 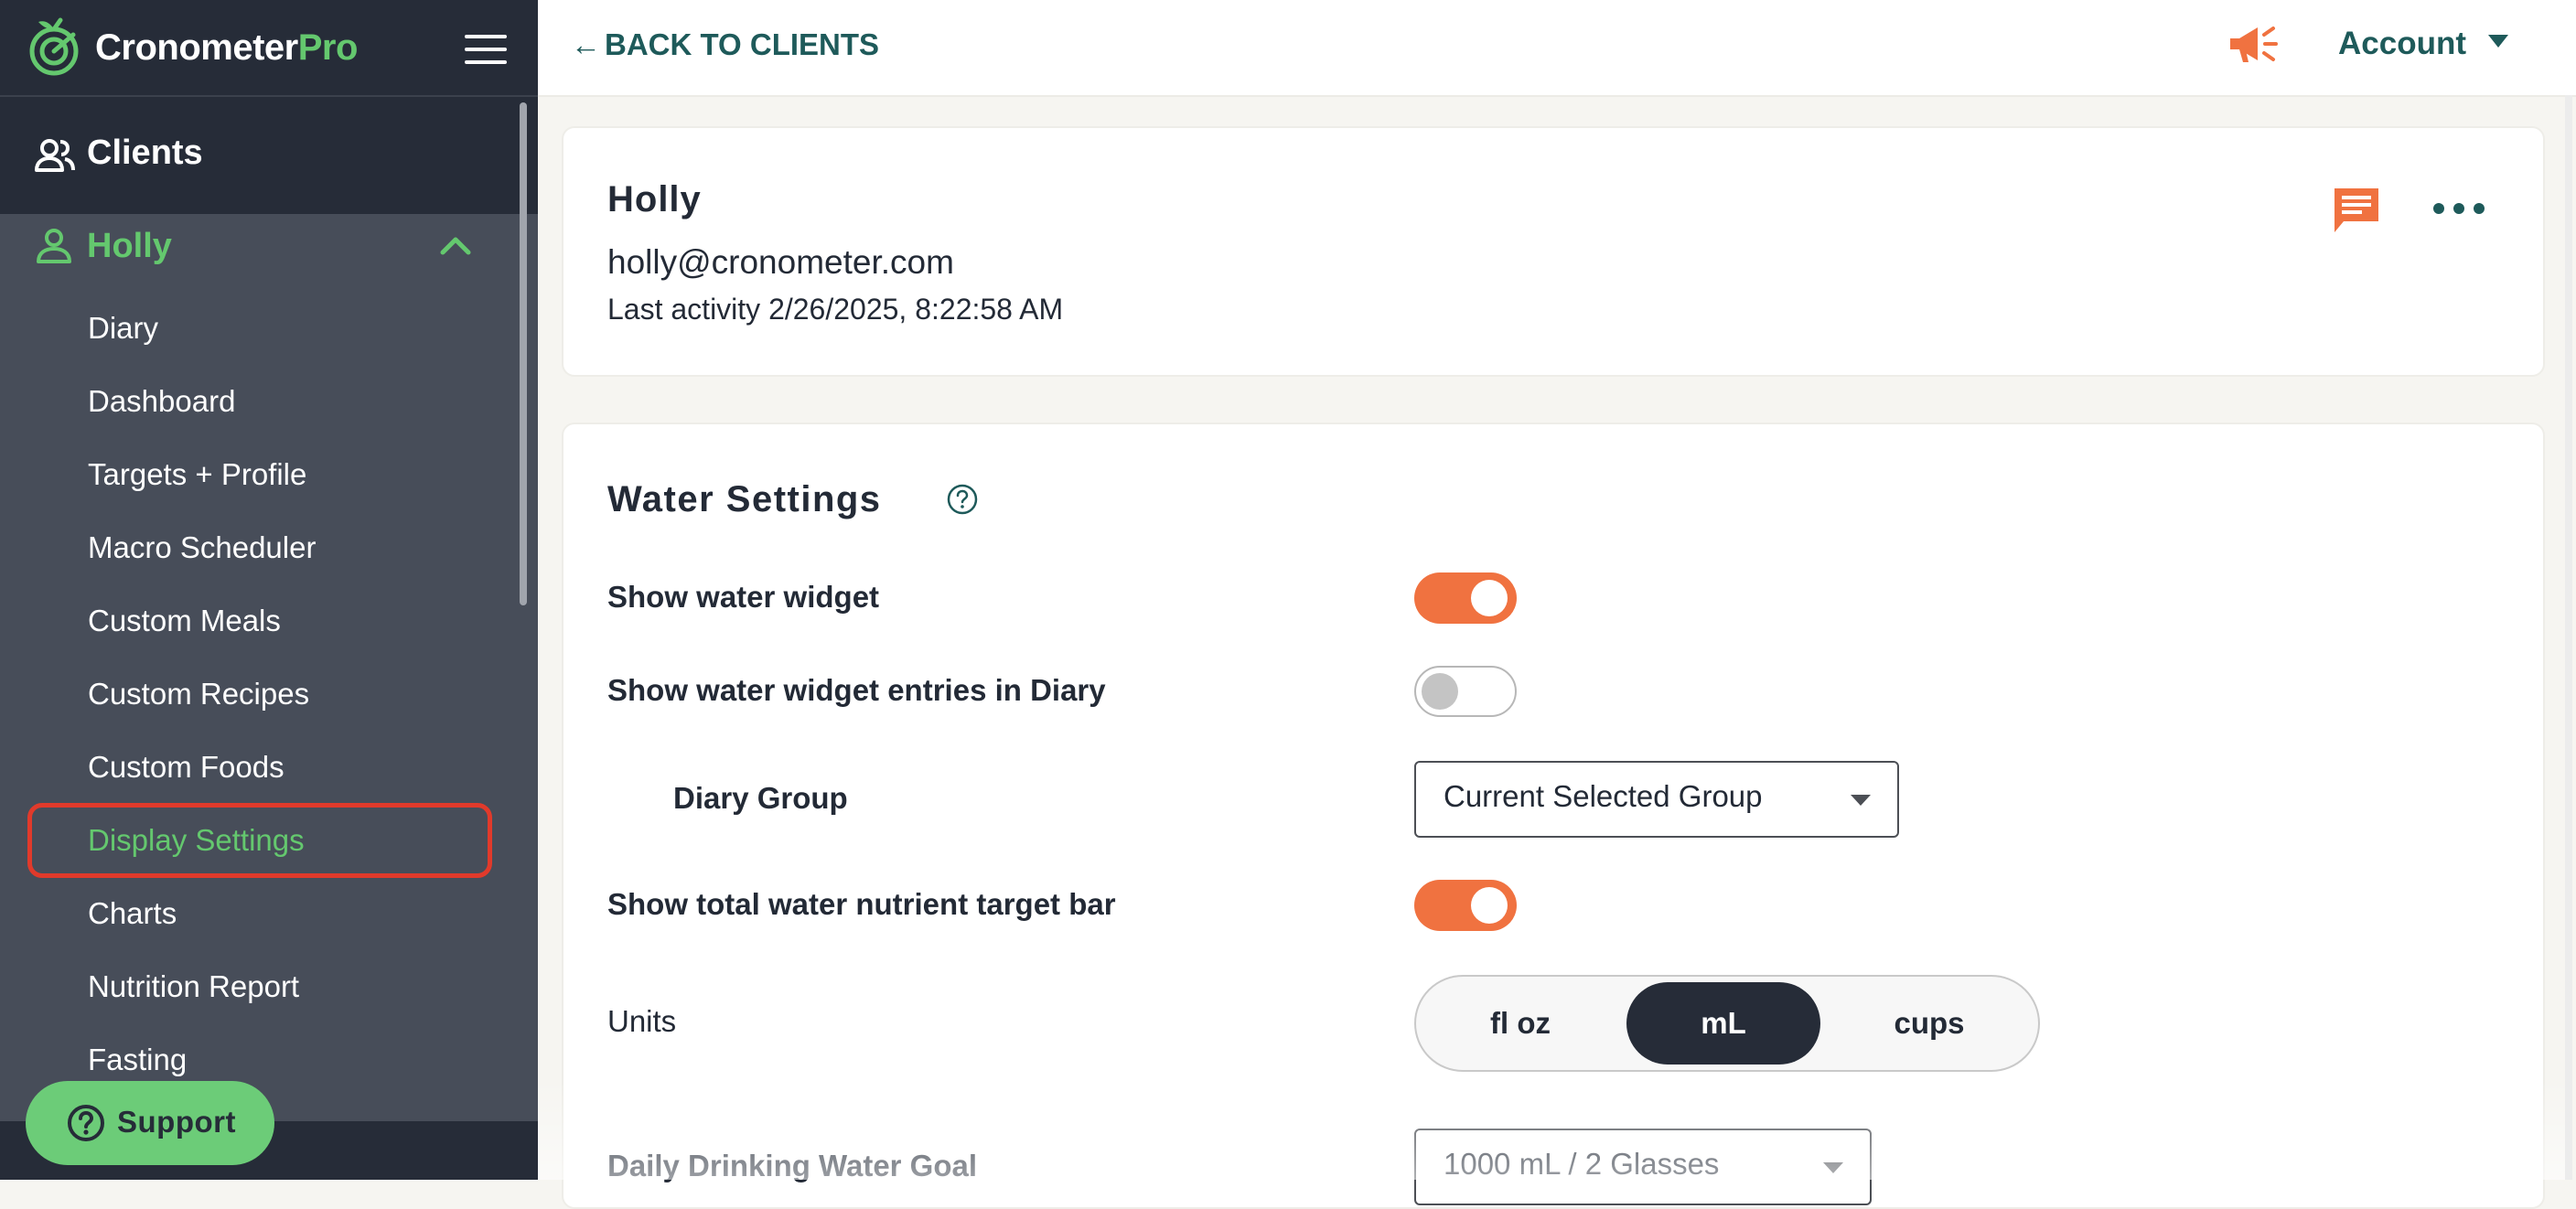 What do you see at coordinates (523, 354) in the screenshot?
I see `sidebar-scrollbar` at bounding box center [523, 354].